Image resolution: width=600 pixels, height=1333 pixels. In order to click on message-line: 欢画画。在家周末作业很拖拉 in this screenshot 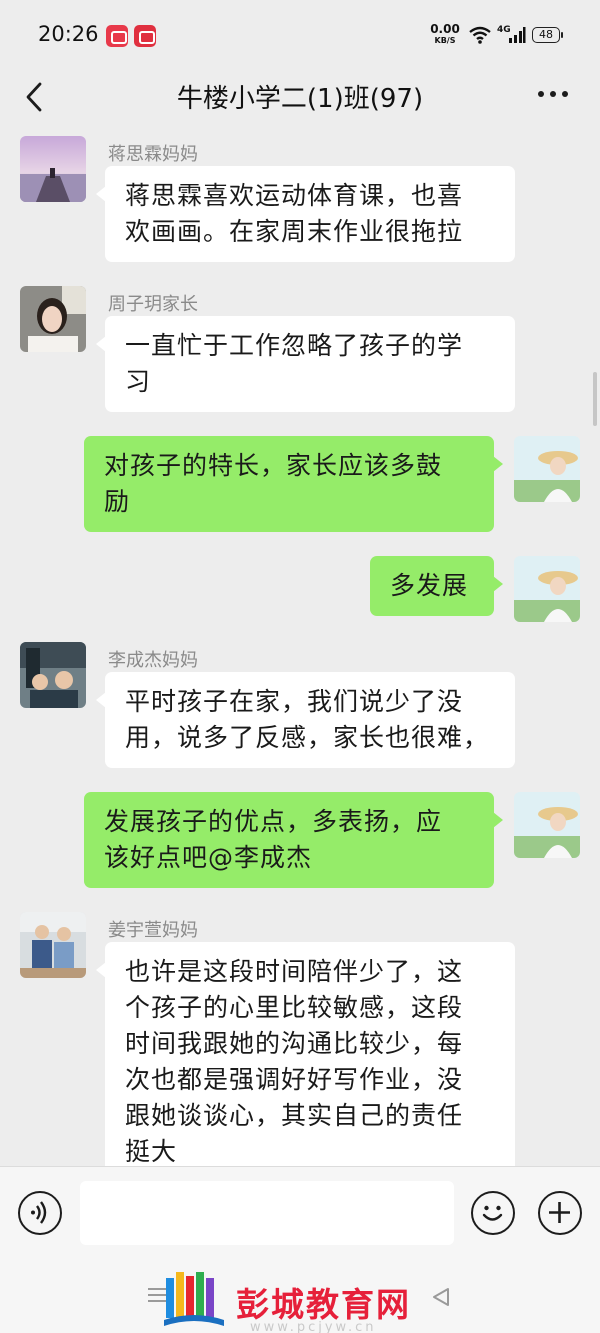, I will do `click(294, 231)`.